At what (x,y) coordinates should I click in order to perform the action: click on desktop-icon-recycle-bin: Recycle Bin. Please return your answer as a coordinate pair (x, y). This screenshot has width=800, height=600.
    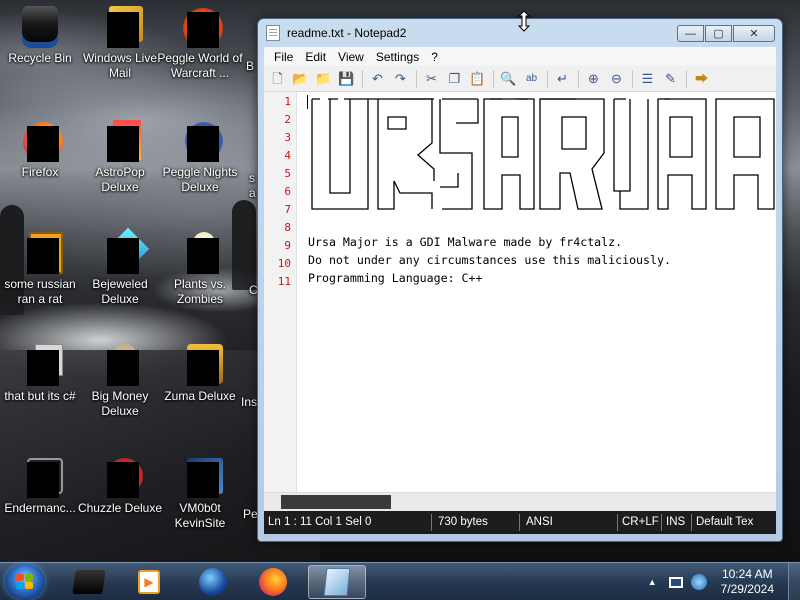
    Looking at the image, I should click on (41, 36).